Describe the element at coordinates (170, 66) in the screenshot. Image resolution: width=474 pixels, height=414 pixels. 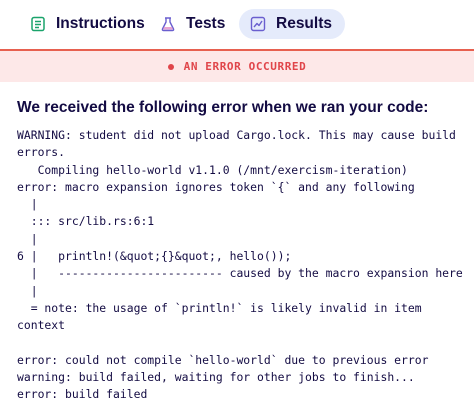
I see `error-dot-icon` at that location.